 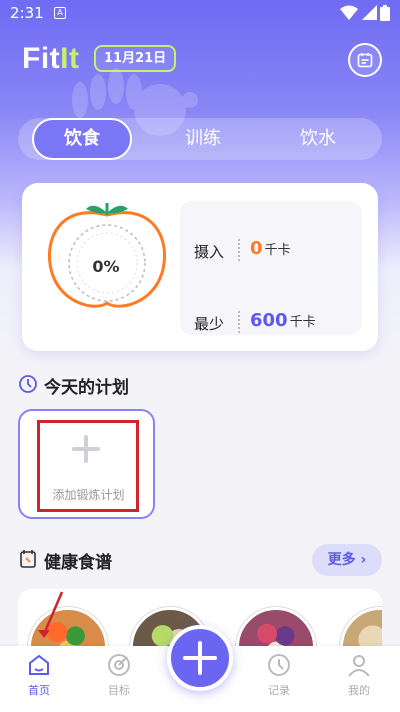 I want to click on nav-goal-label: 目标, so click(x=119, y=690).